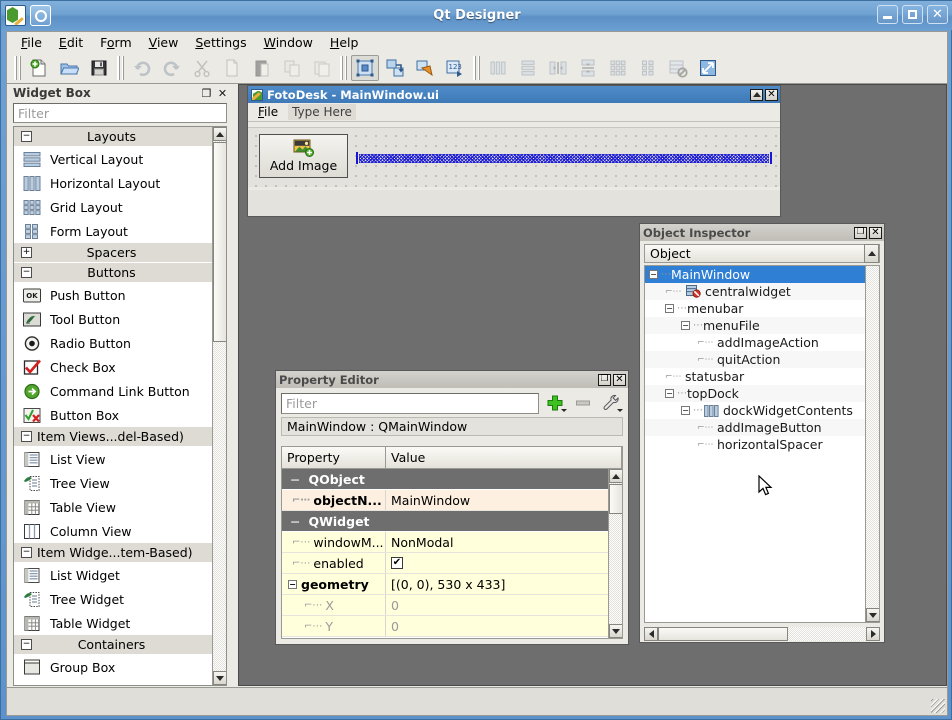 The height and width of the screenshot is (720, 952). I want to click on widget-box-item: Column View, so click(113, 531).